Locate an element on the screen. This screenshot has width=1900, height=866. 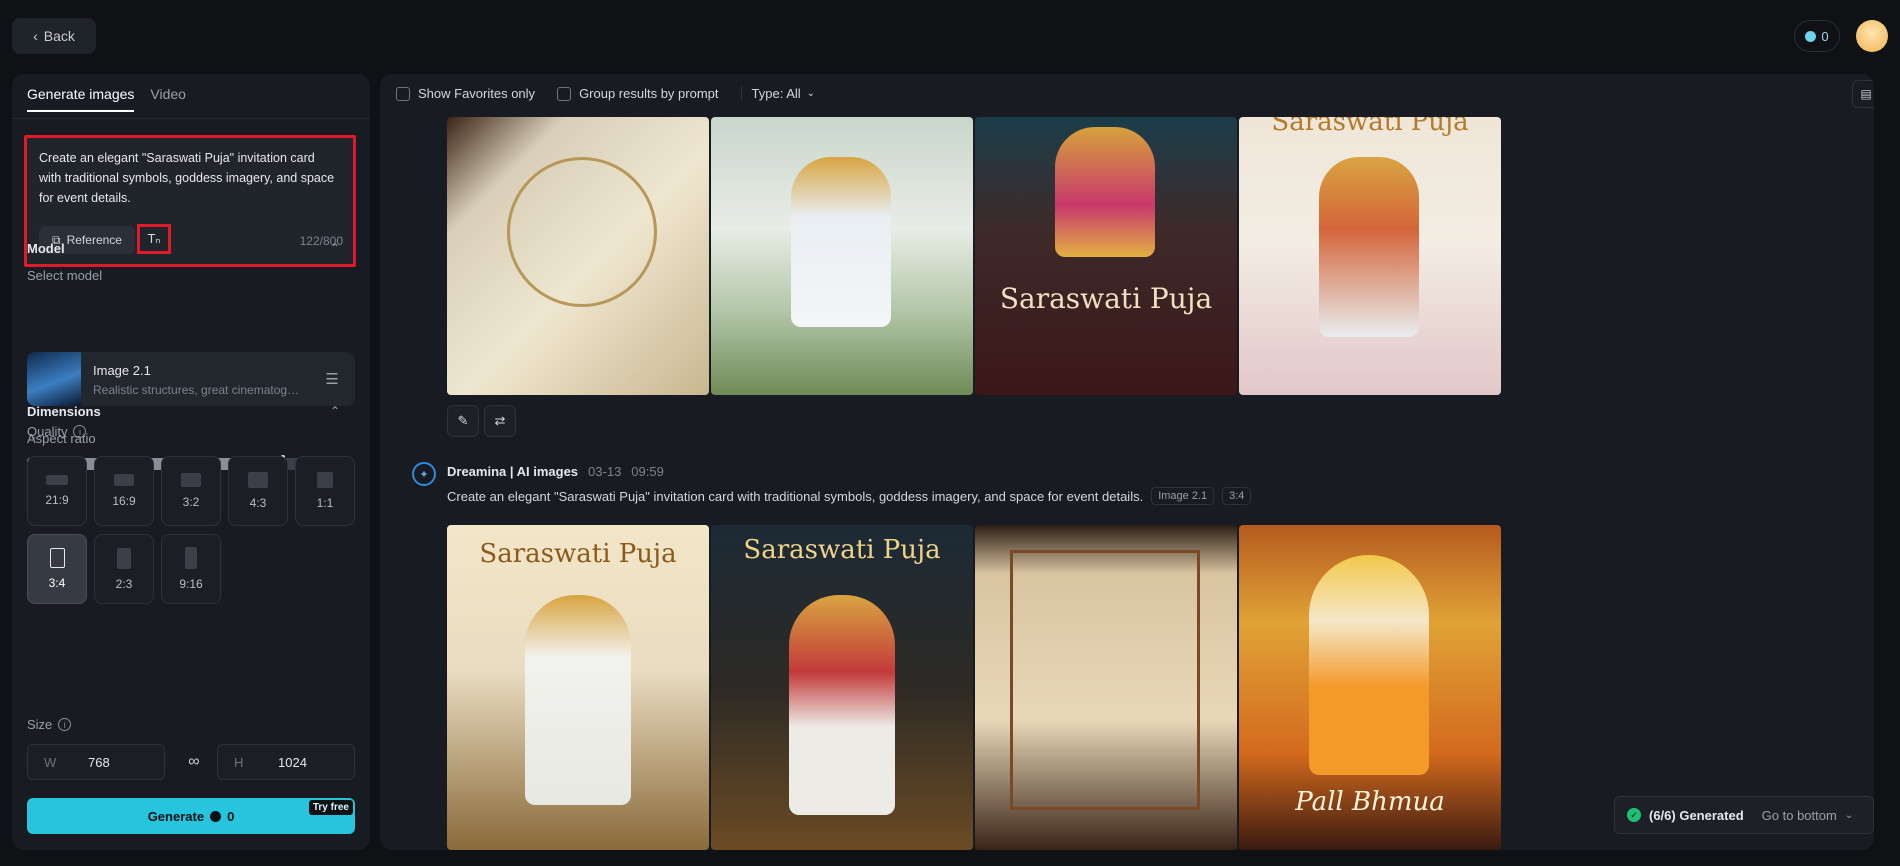
reference-label: Reference is located at coordinates (94, 240).